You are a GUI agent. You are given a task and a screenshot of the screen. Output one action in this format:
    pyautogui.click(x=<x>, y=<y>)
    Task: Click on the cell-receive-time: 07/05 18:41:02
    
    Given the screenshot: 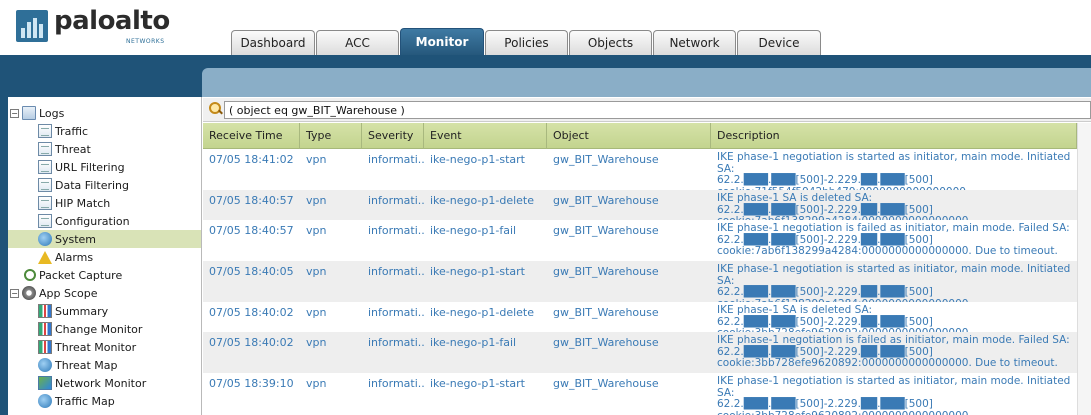 What is the action you would take?
    pyautogui.click(x=251, y=159)
    